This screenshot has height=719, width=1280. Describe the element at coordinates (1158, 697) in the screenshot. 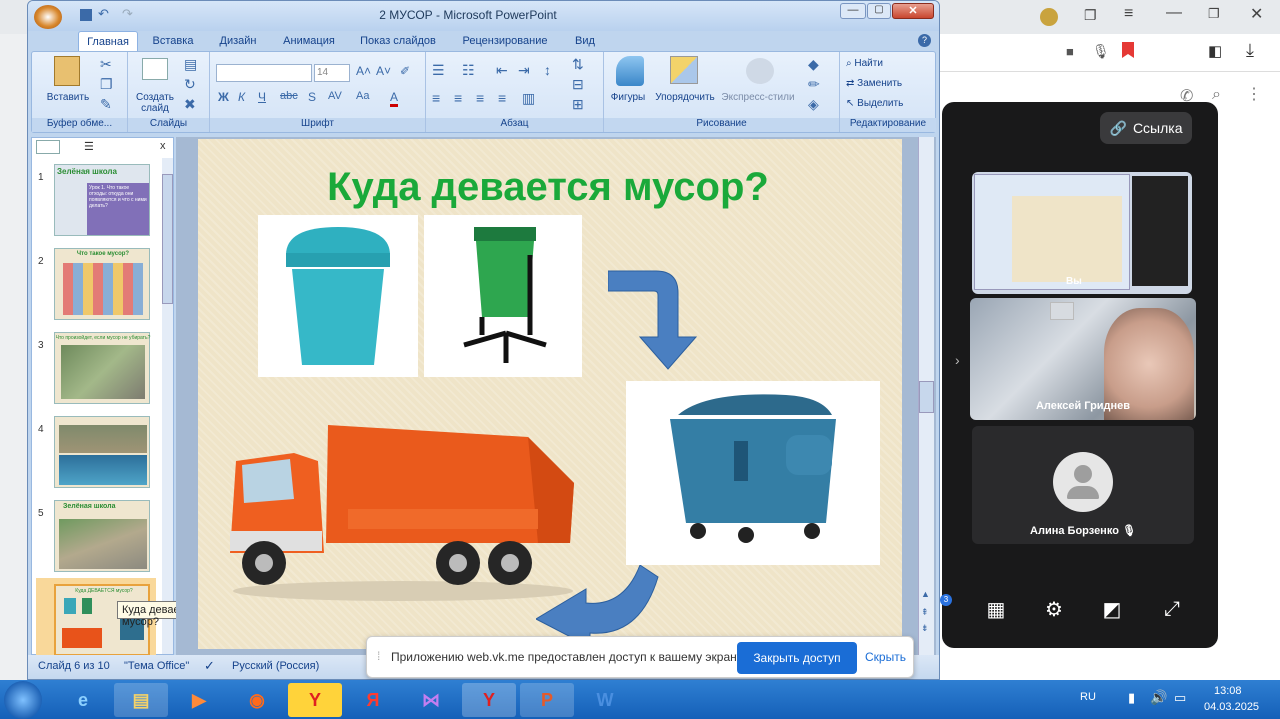

I see `volume-icon: 🔊` at that location.